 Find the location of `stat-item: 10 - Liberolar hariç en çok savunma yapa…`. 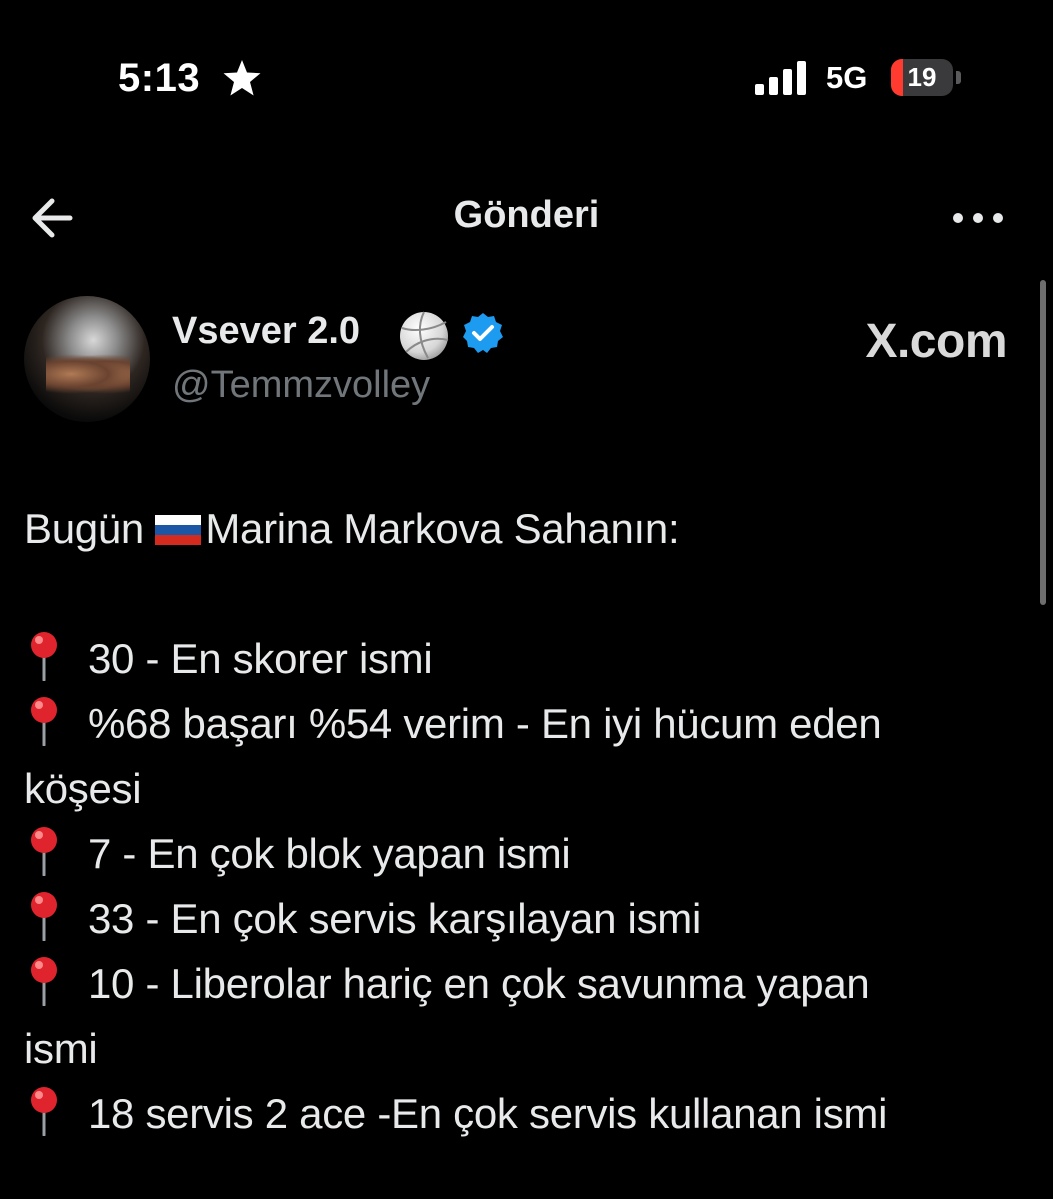

stat-item: 10 - Liberolar hariç en çok savunma yapa… is located at coordinates (524, 983).